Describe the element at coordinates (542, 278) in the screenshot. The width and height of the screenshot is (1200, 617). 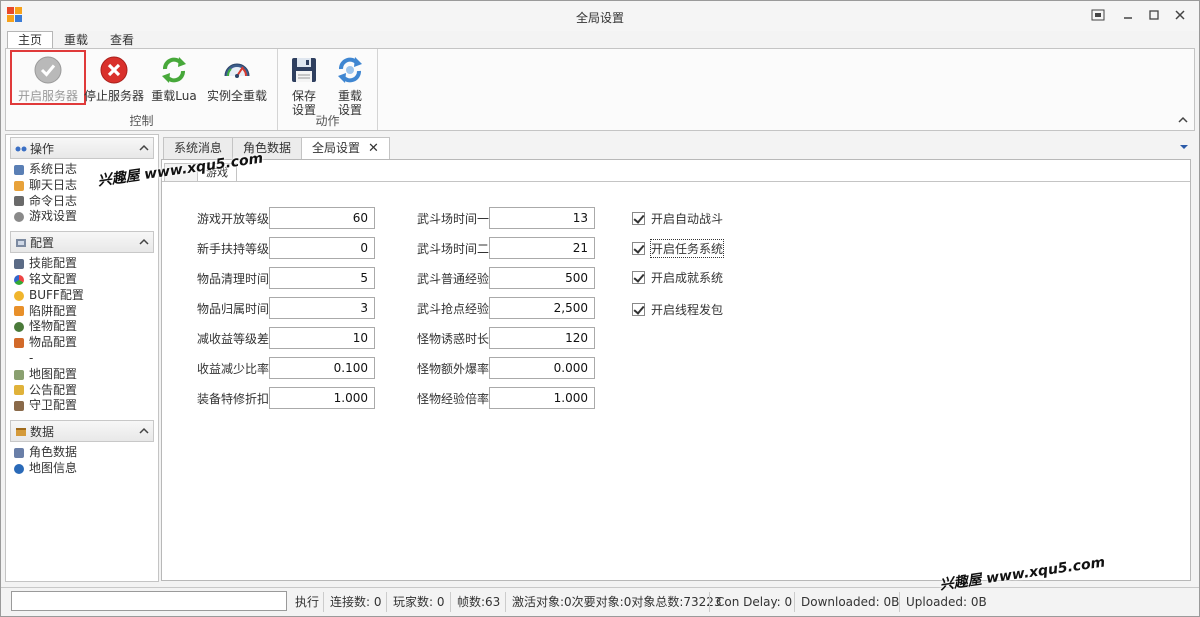
I see `arena-normal-exp-input` at that location.